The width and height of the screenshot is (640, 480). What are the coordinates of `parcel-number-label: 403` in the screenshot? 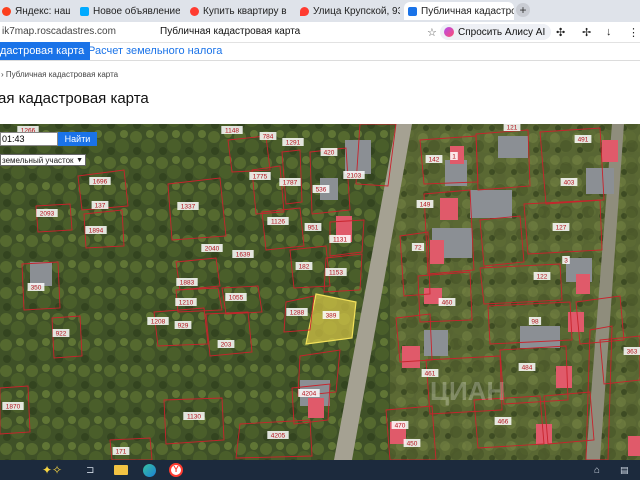 It's located at (569, 183).